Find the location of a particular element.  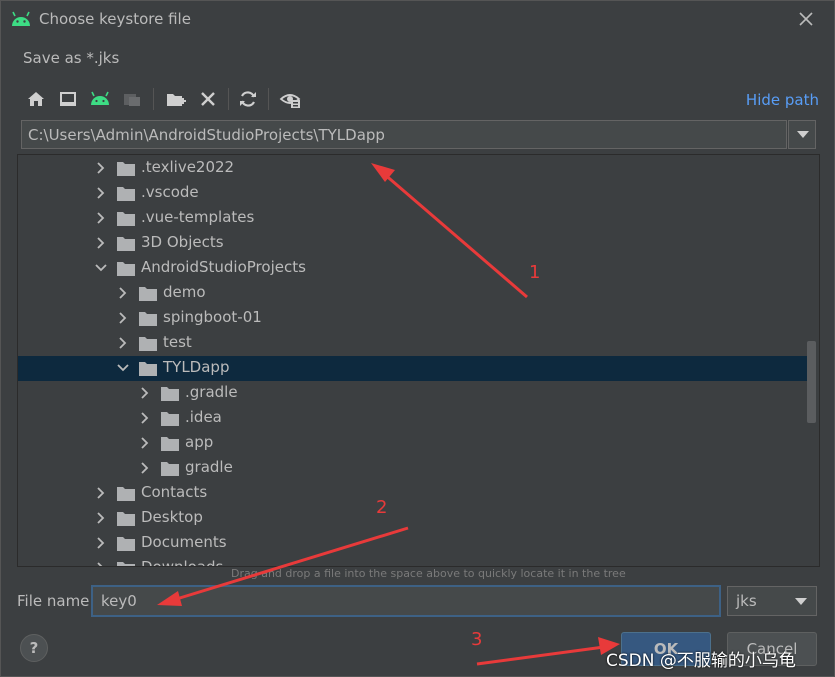

tree-row: .gradle is located at coordinates (412, 393).